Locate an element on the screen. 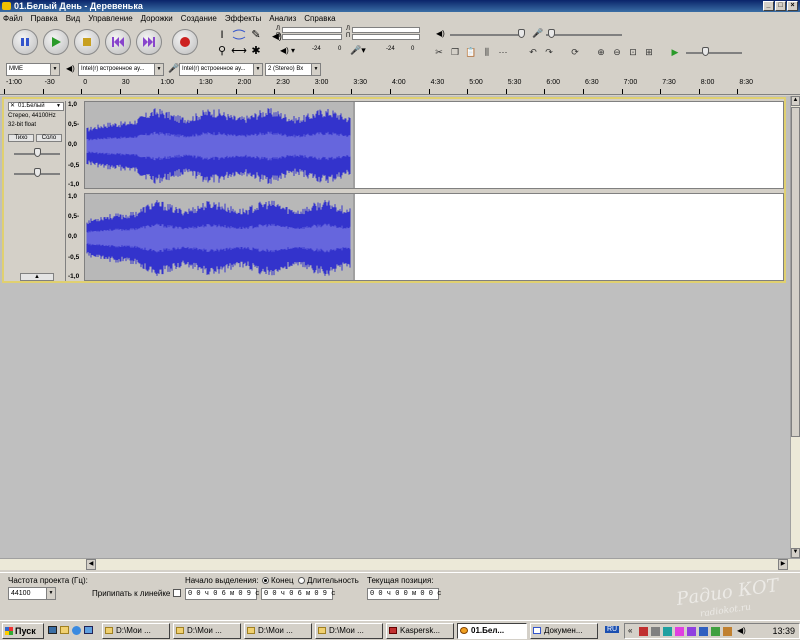 This screenshot has height=640, width=800. record-button is located at coordinates (185, 42).